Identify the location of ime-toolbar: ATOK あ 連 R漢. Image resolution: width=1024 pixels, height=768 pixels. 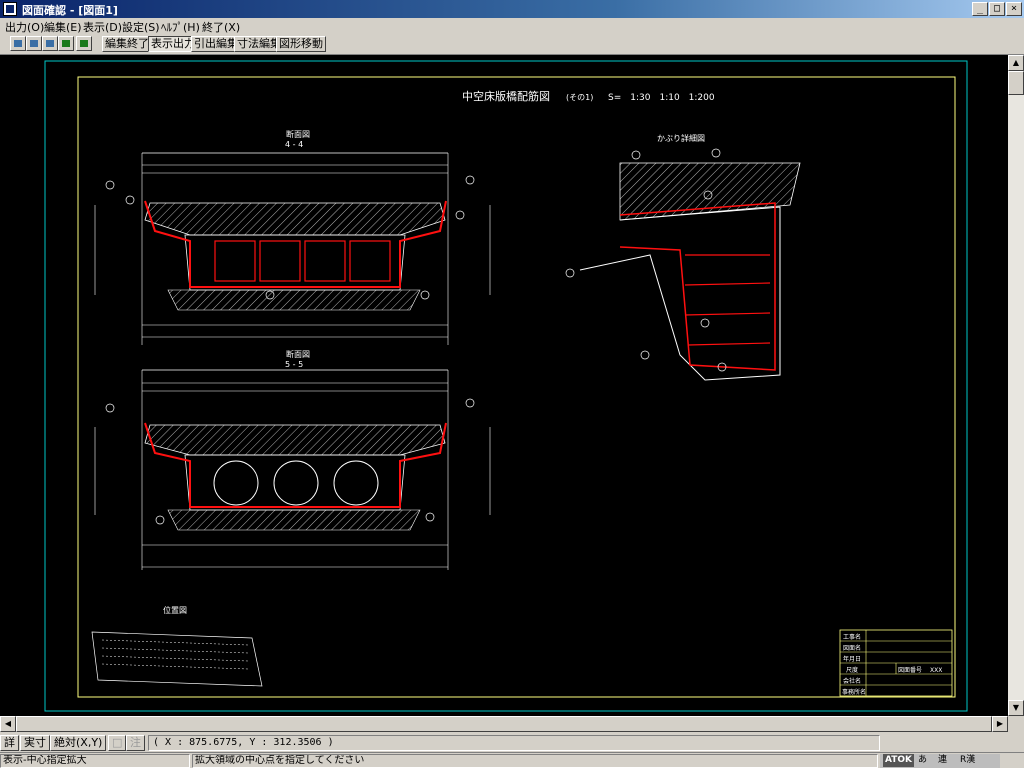
(940, 761).